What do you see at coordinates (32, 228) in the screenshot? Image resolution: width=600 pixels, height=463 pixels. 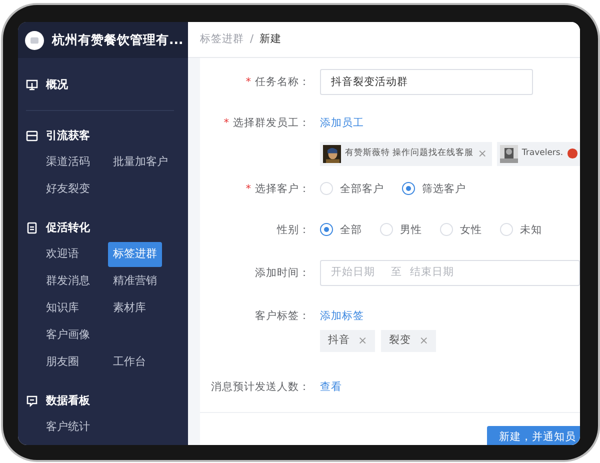 I see `clipboard-icon` at bounding box center [32, 228].